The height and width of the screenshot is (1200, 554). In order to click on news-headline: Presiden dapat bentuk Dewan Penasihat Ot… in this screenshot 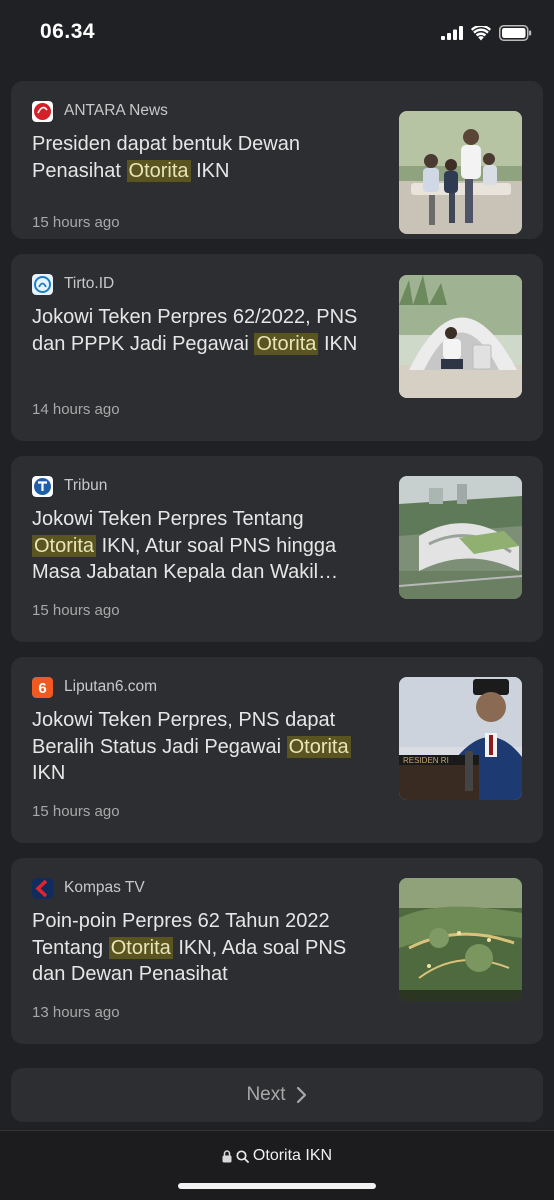, I will do `click(202, 157)`.